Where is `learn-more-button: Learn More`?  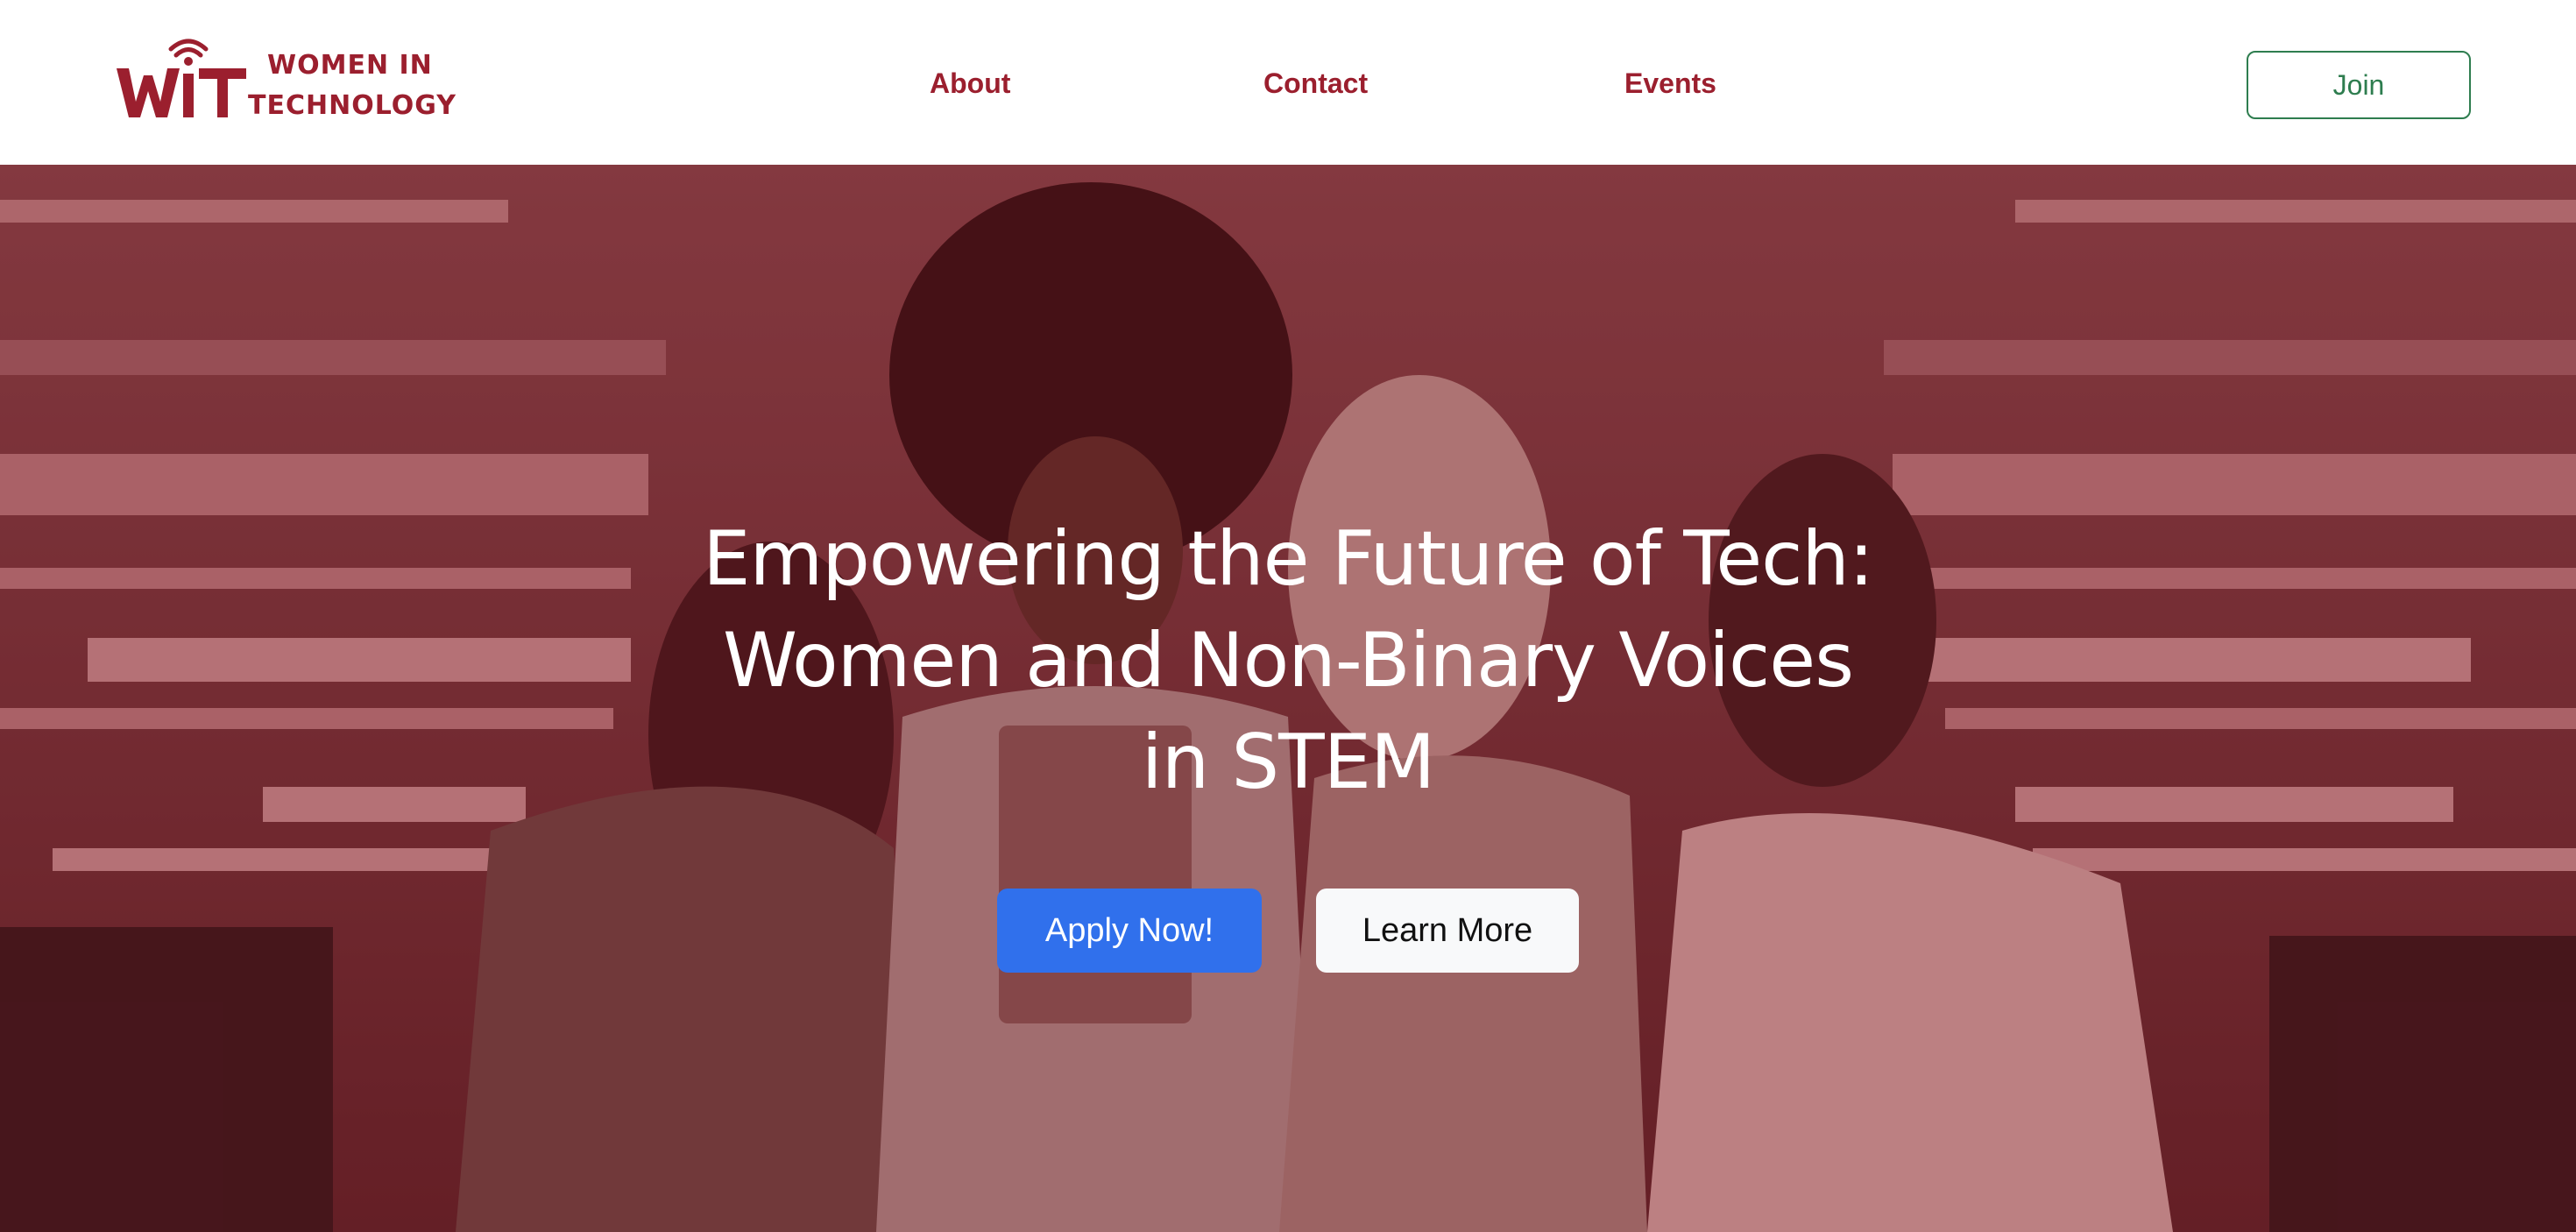 learn-more-button: Learn More is located at coordinates (1447, 931).